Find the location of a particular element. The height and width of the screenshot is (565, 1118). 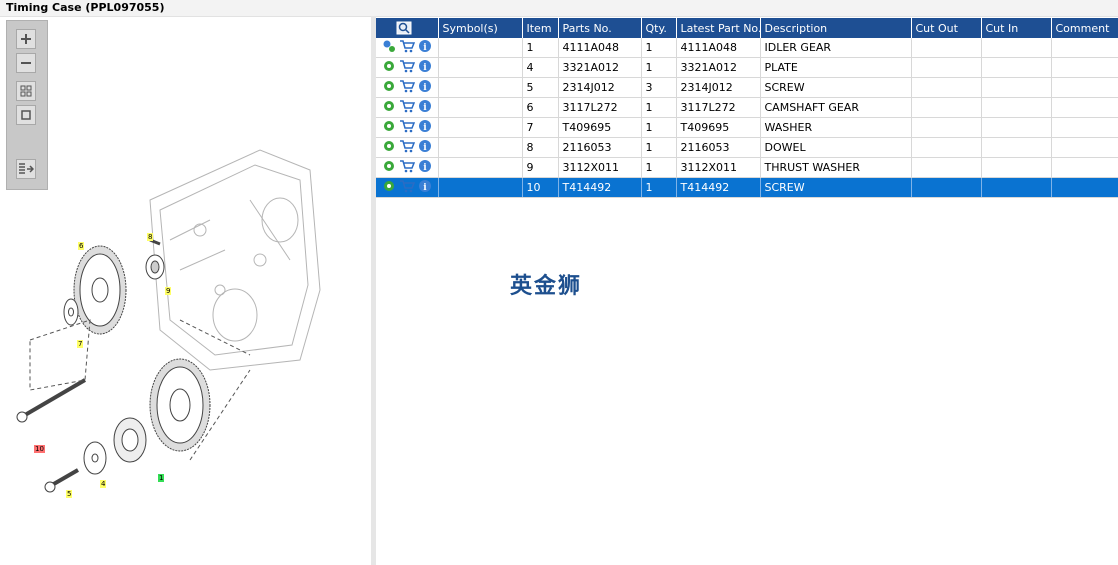

header-description: Description is located at coordinates (836, 28).